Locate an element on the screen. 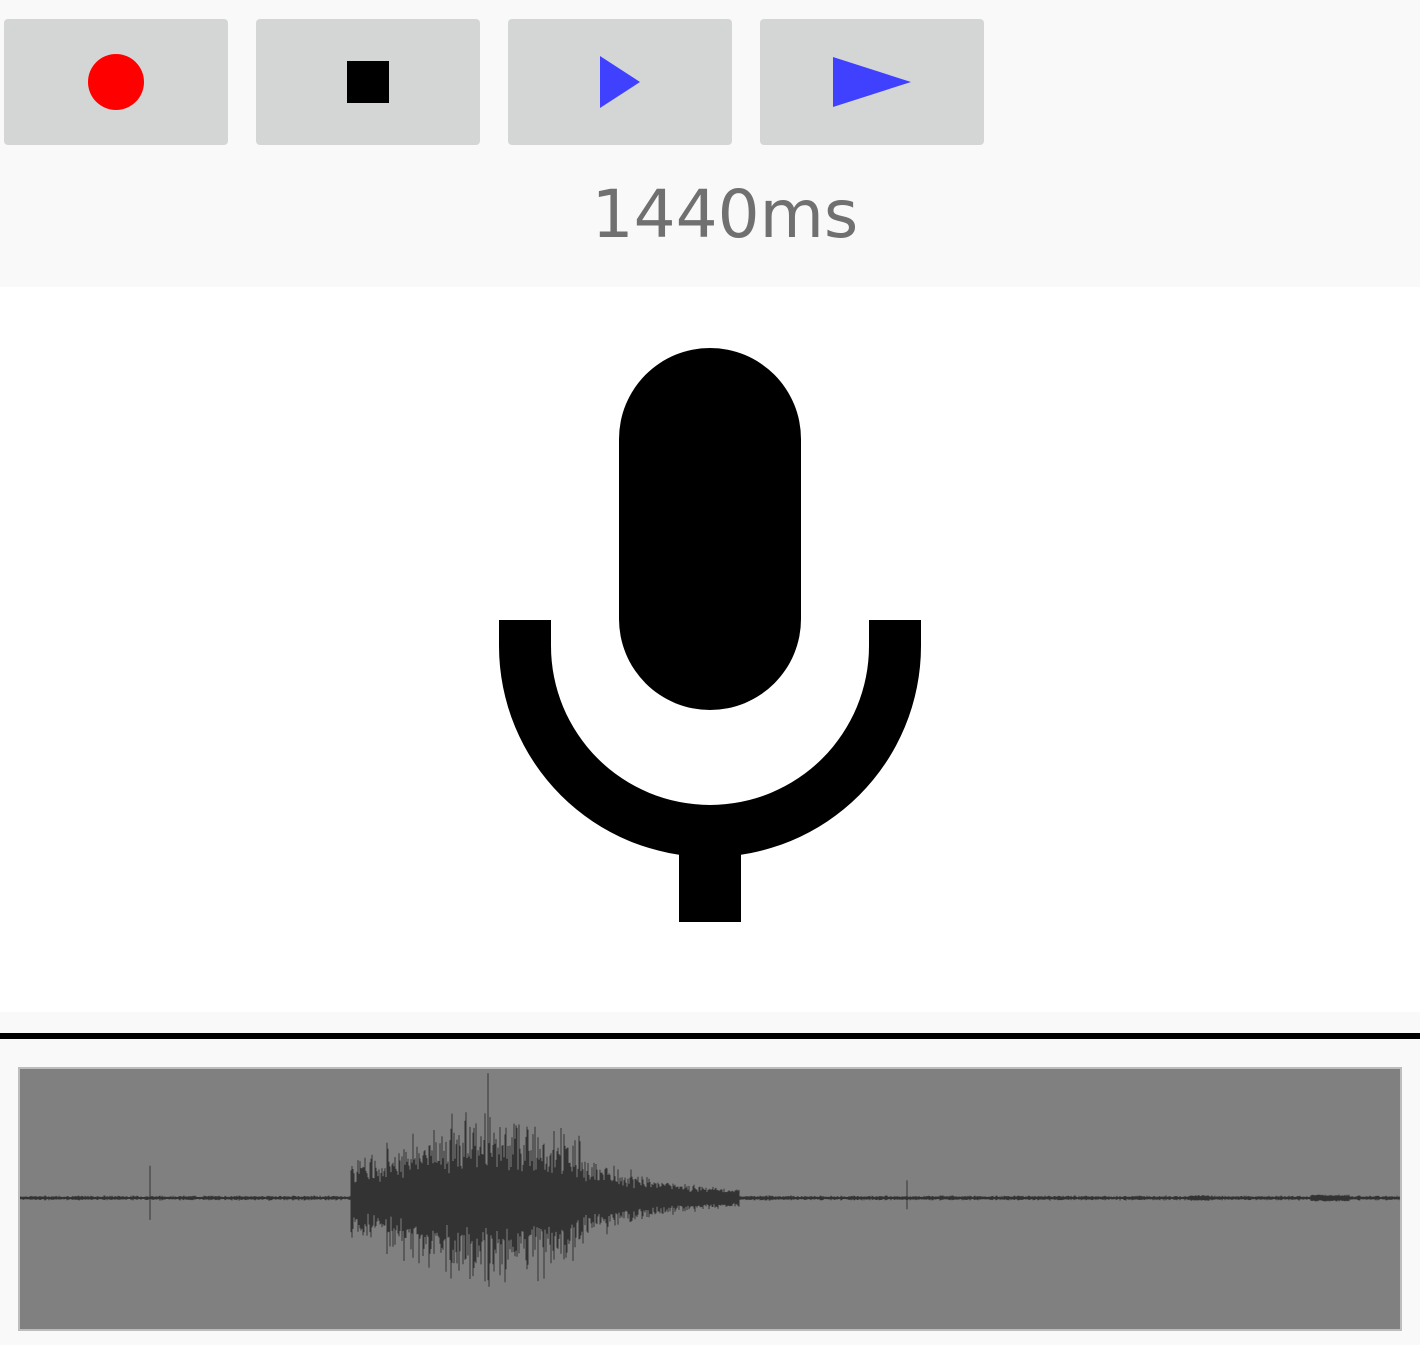  play-icon is located at coordinates (620, 82).